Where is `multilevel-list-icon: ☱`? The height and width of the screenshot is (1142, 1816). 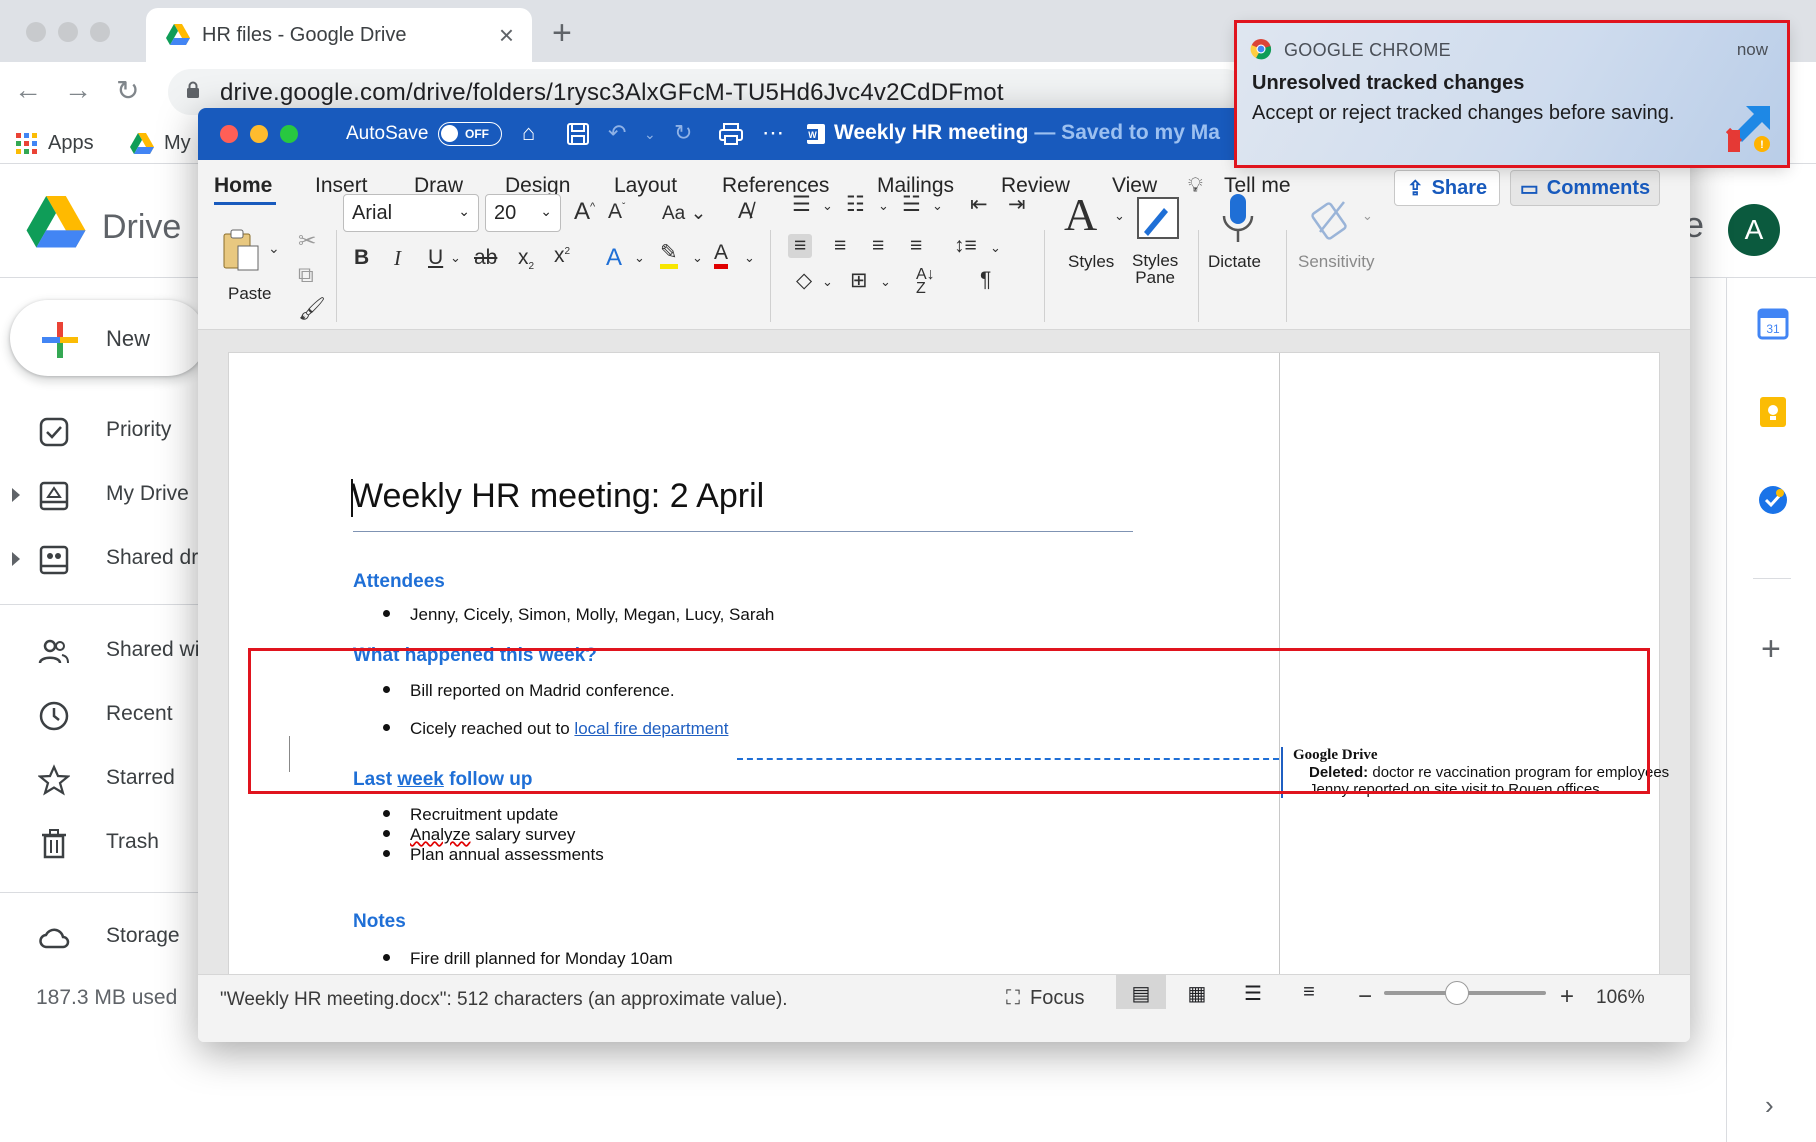 multilevel-list-icon: ☱ is located at coordinates (911, 204).